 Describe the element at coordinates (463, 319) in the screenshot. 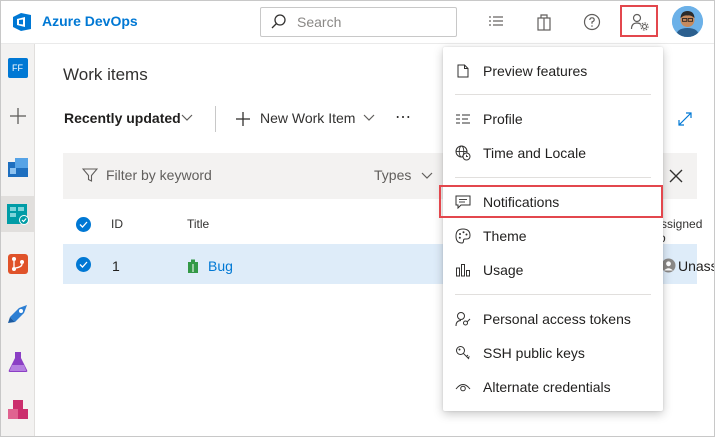

I see `key-person-icon` at that location.